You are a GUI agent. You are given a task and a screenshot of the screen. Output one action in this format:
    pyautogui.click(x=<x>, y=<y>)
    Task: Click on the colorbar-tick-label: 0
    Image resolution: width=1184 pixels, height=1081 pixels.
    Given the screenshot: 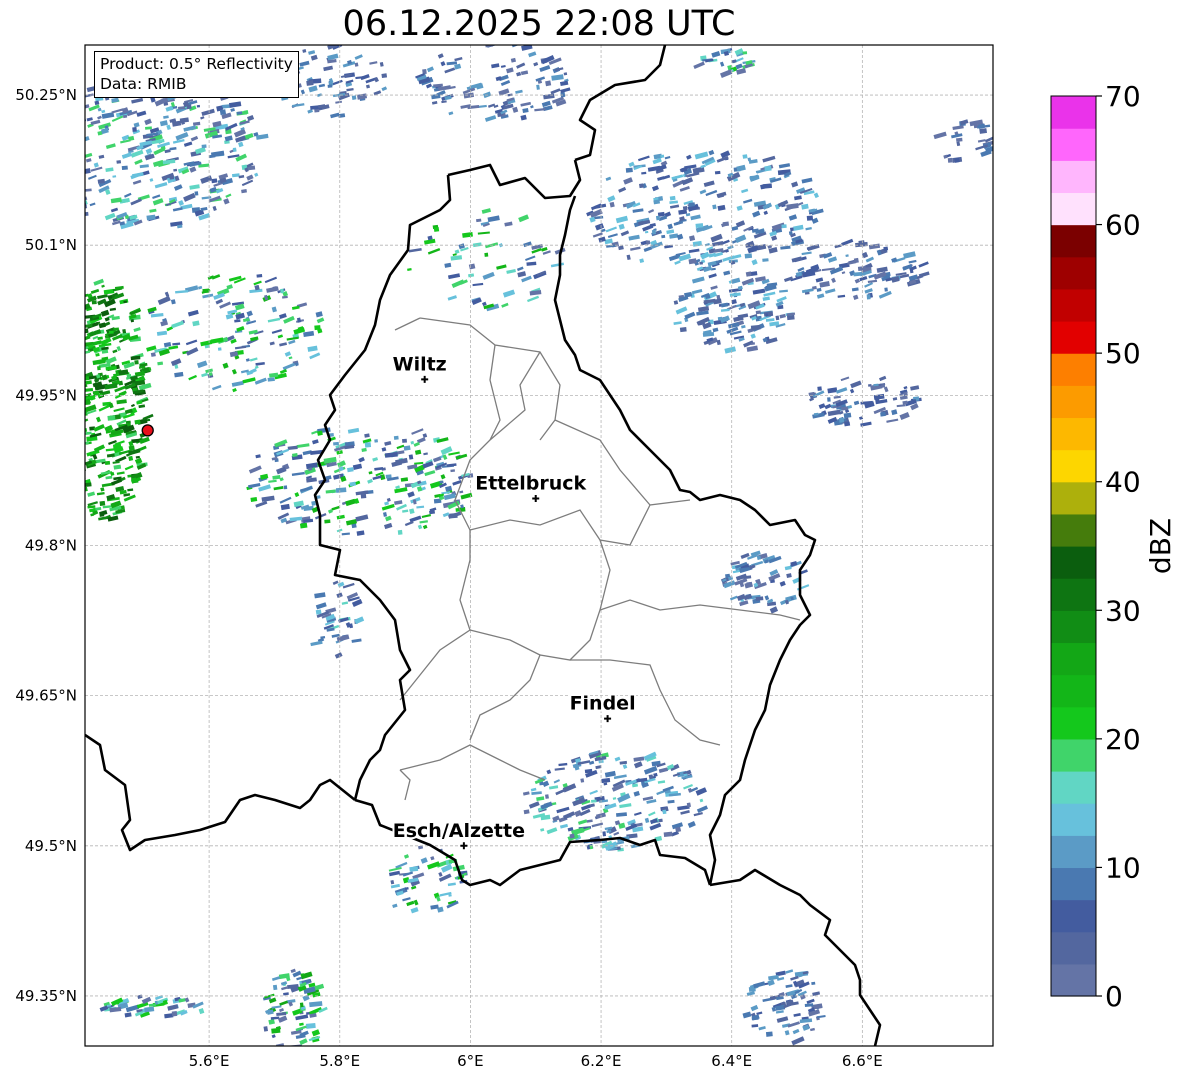 What is the action you would take?
    pyautogui.click(x=1114, y=996)
    